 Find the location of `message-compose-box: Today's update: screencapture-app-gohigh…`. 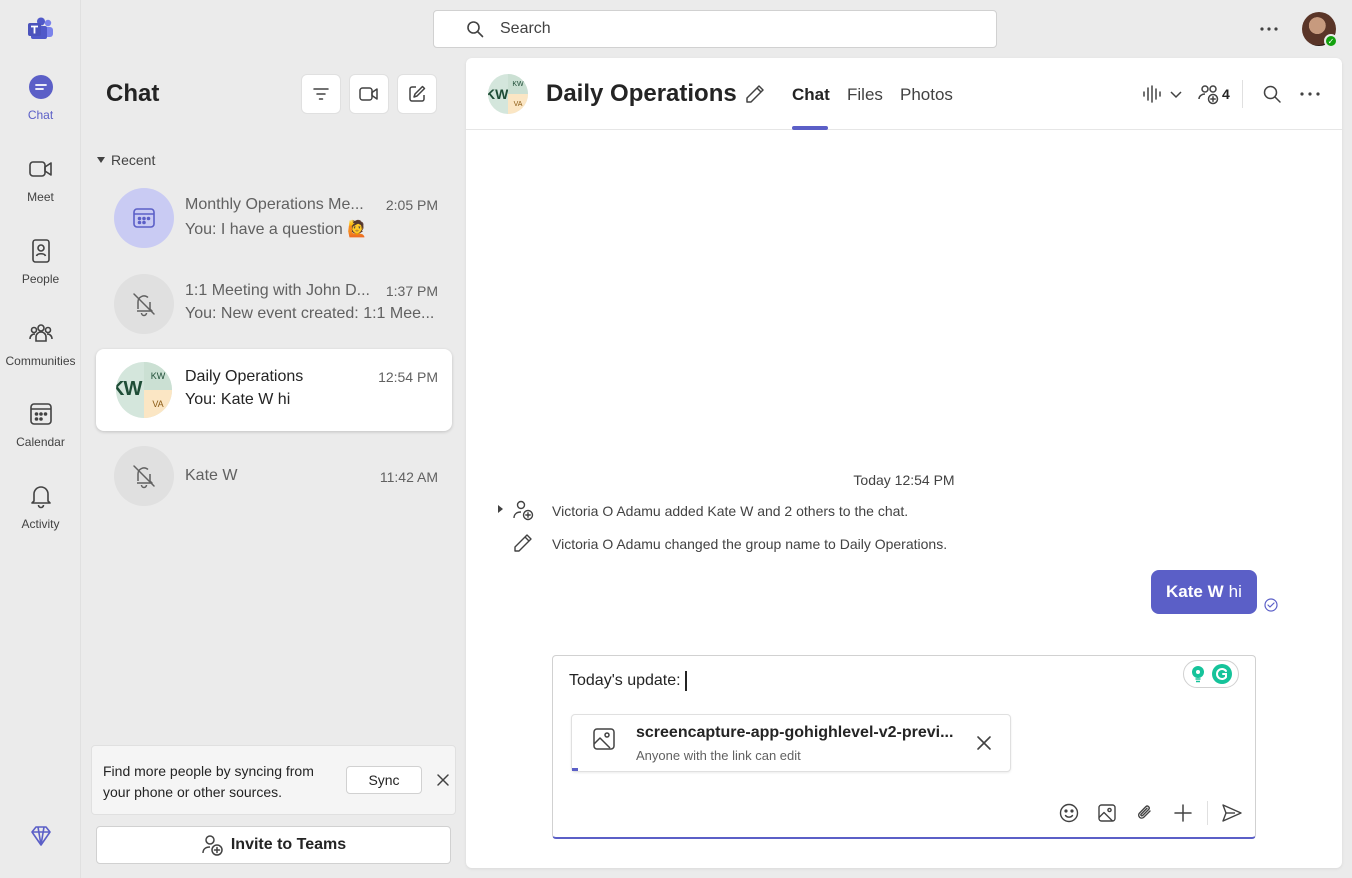

message-compose-box: Today's update: screencapture-app-gohigh… is located at coordinates (904, 747).